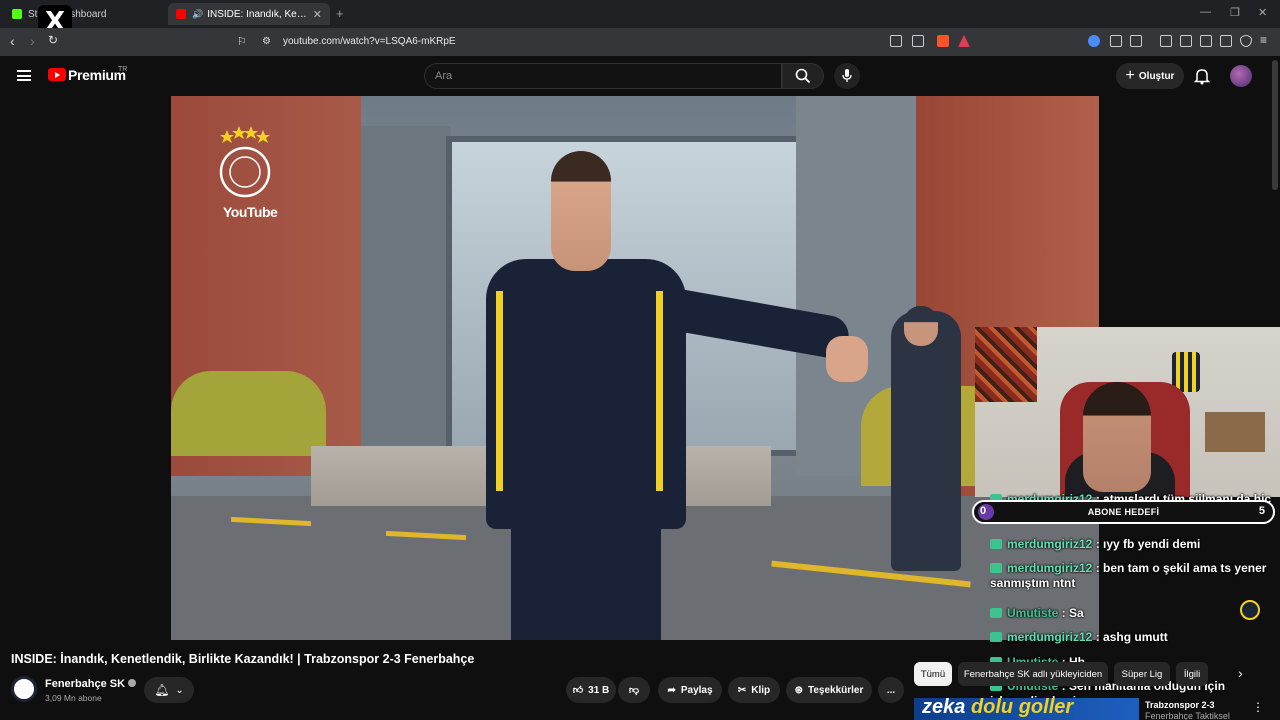 Image resolution: width=1280 pixels, height=720 pixels. I want to click on thumbs-down-icon: 👎︎, so click(634, 690).